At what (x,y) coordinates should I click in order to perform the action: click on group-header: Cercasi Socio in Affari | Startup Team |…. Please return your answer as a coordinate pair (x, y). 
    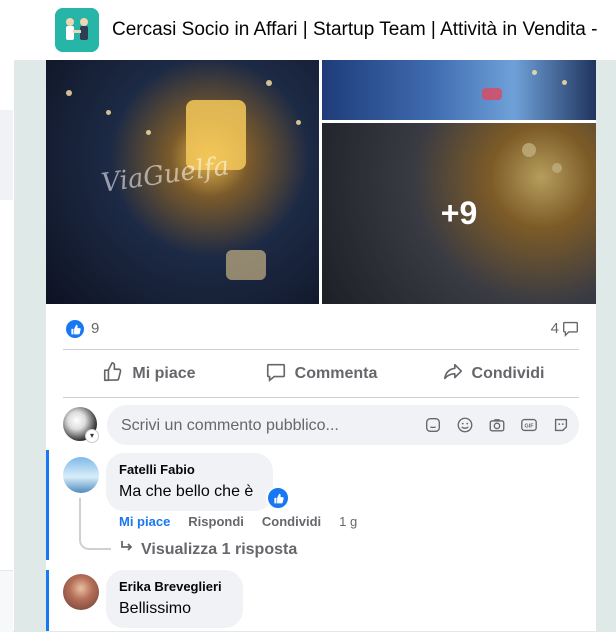
    Looking at the image, I should click on (315, 30).